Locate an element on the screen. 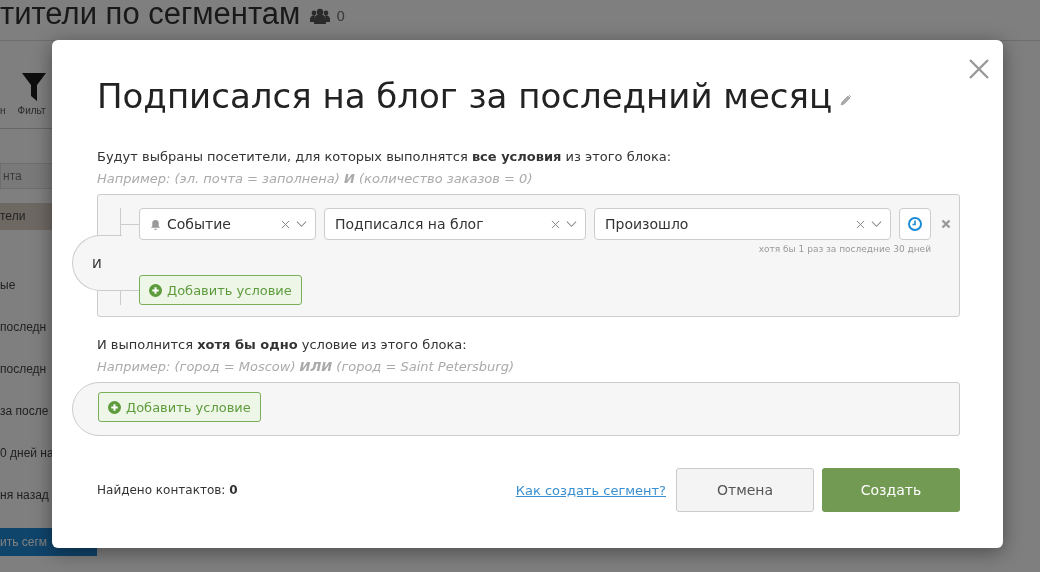 Image resolution: width=1040 pixels, height=572 pixels. clock-icon is located at coordinates (915, 224).